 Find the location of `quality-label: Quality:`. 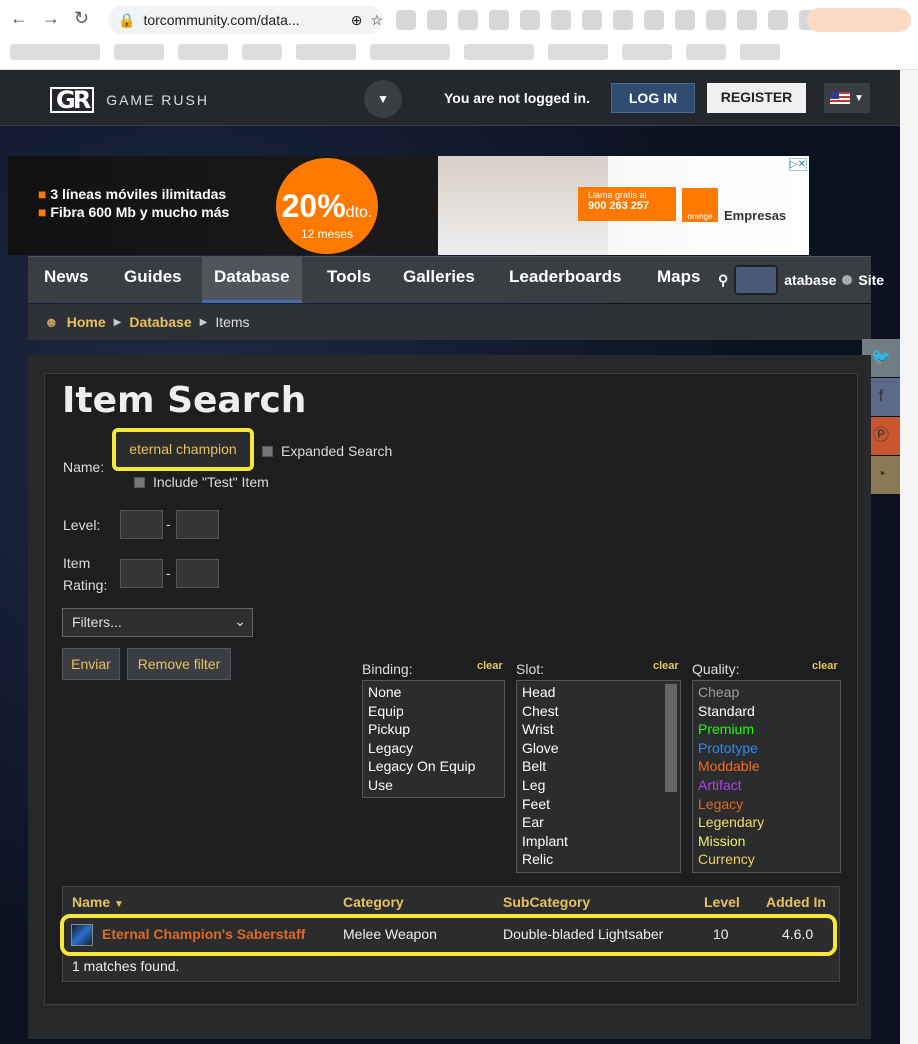

quality-label: Quality: is located at coordinates (716, 669).